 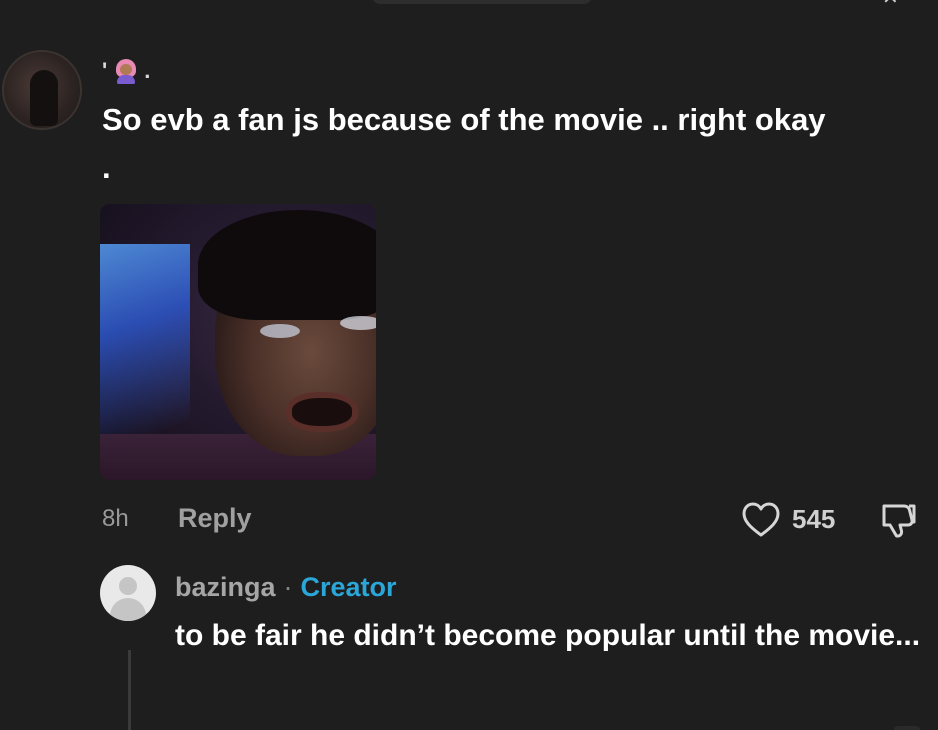 I want to click on heart-icon, so click(x=761, y=520).